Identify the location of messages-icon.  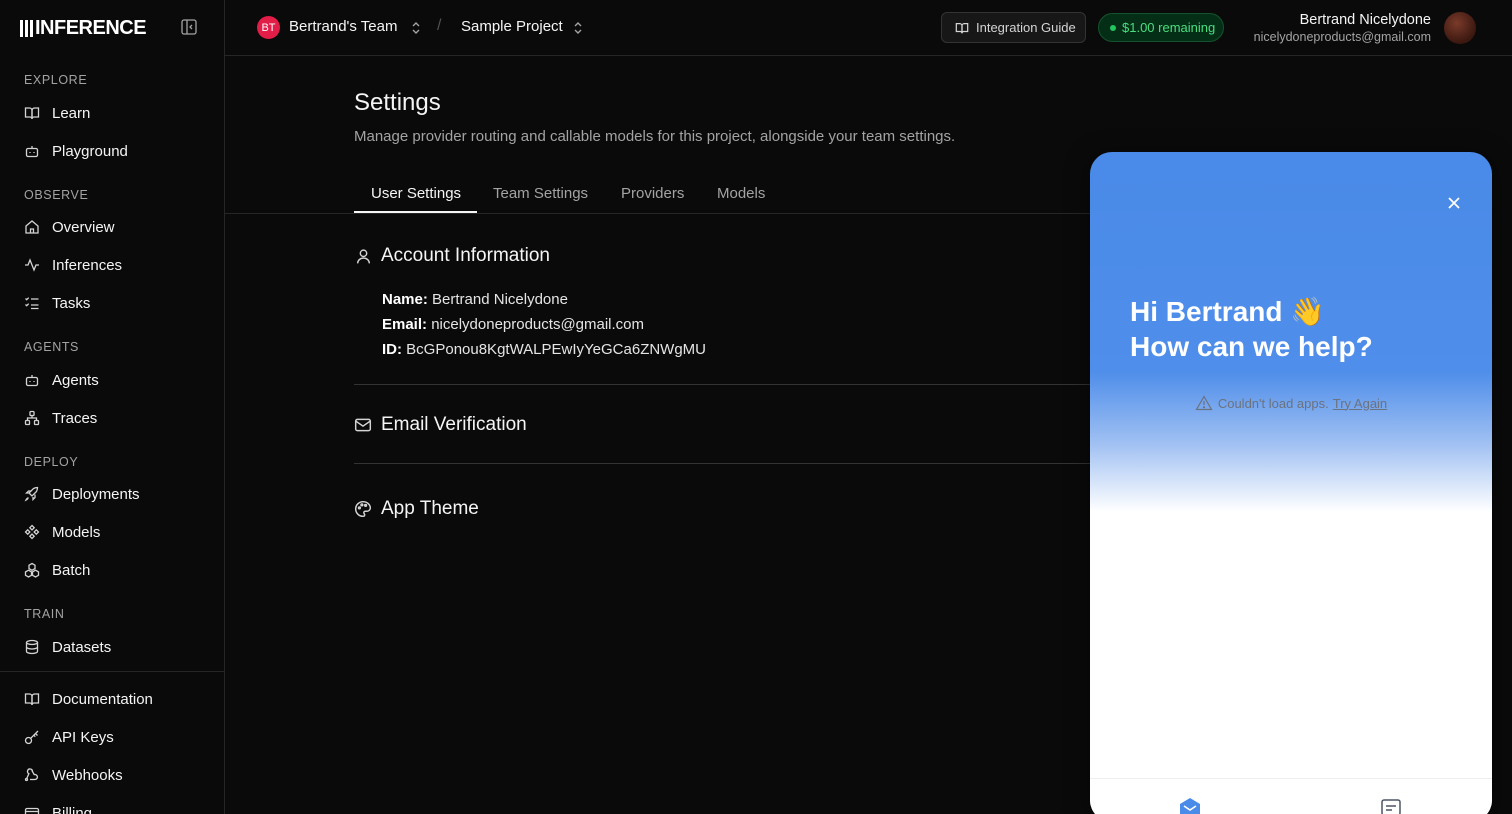
(1391, 806).